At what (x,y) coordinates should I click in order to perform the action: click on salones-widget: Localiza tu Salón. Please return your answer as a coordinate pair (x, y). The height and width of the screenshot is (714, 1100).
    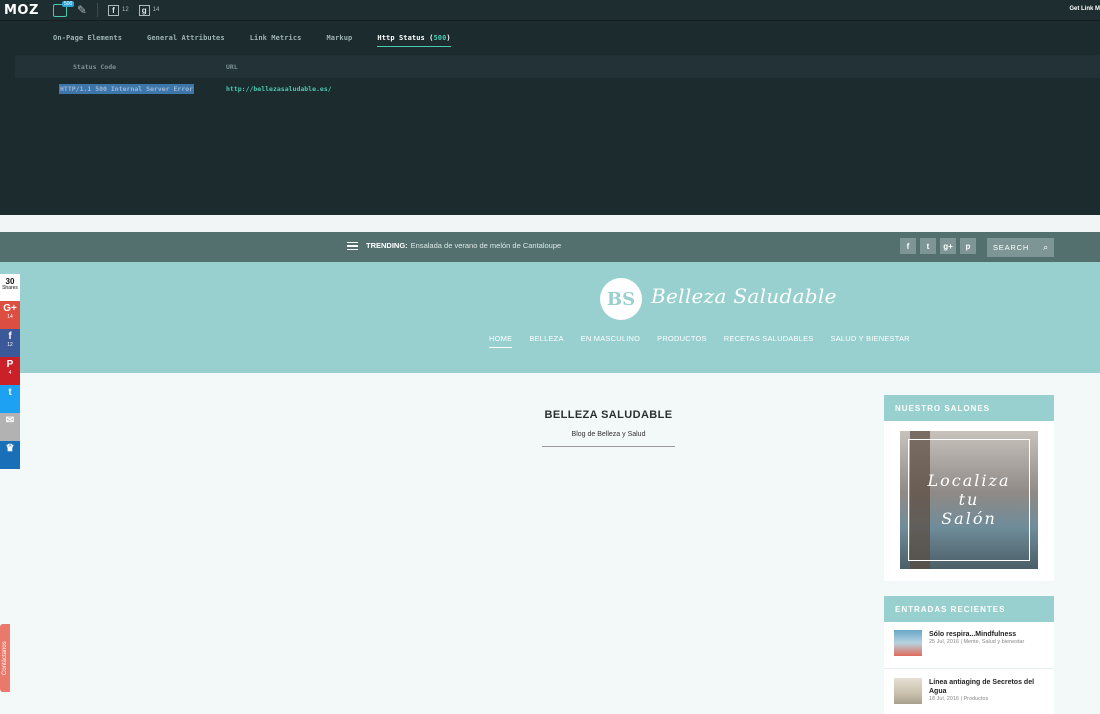
    Looking at the image, I should click on (969, 501).